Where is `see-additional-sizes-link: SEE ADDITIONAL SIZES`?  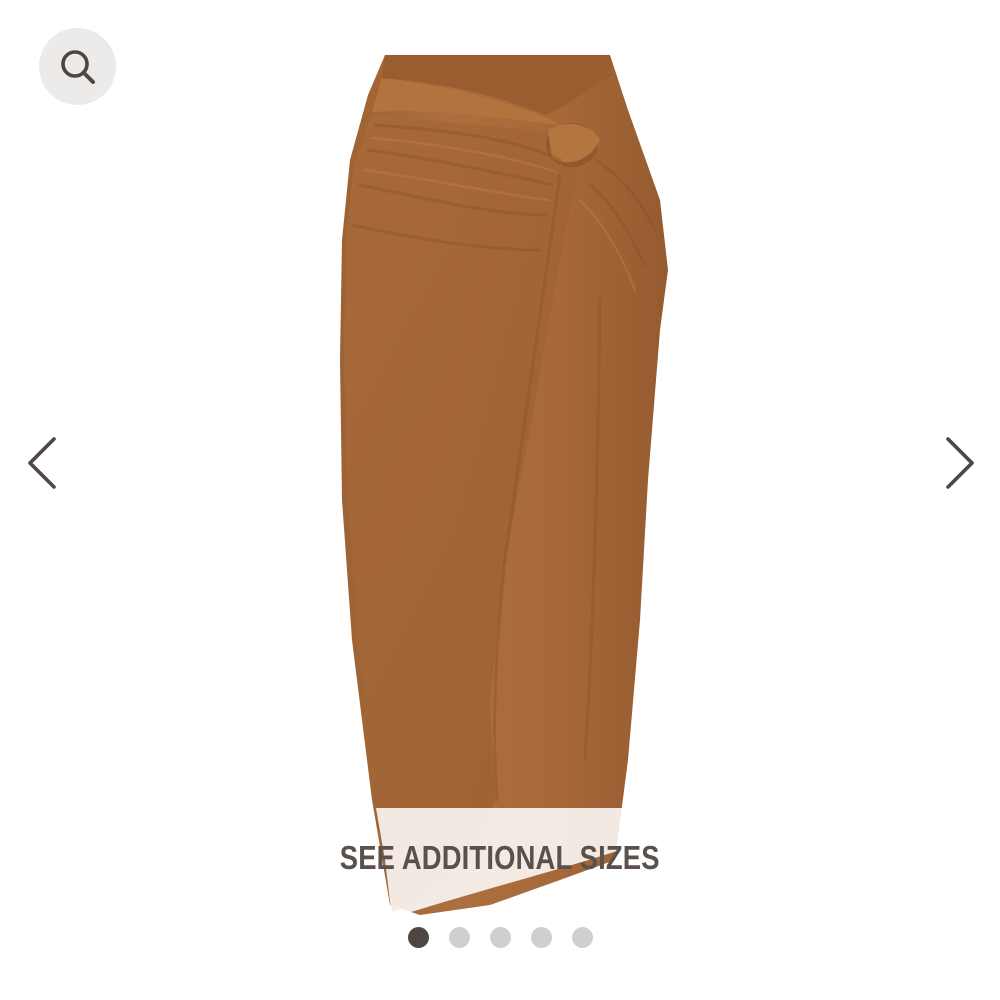
see-additional-sizes-link: SEE ADDITIONAL SIZES is located at coordinates (500, 858).